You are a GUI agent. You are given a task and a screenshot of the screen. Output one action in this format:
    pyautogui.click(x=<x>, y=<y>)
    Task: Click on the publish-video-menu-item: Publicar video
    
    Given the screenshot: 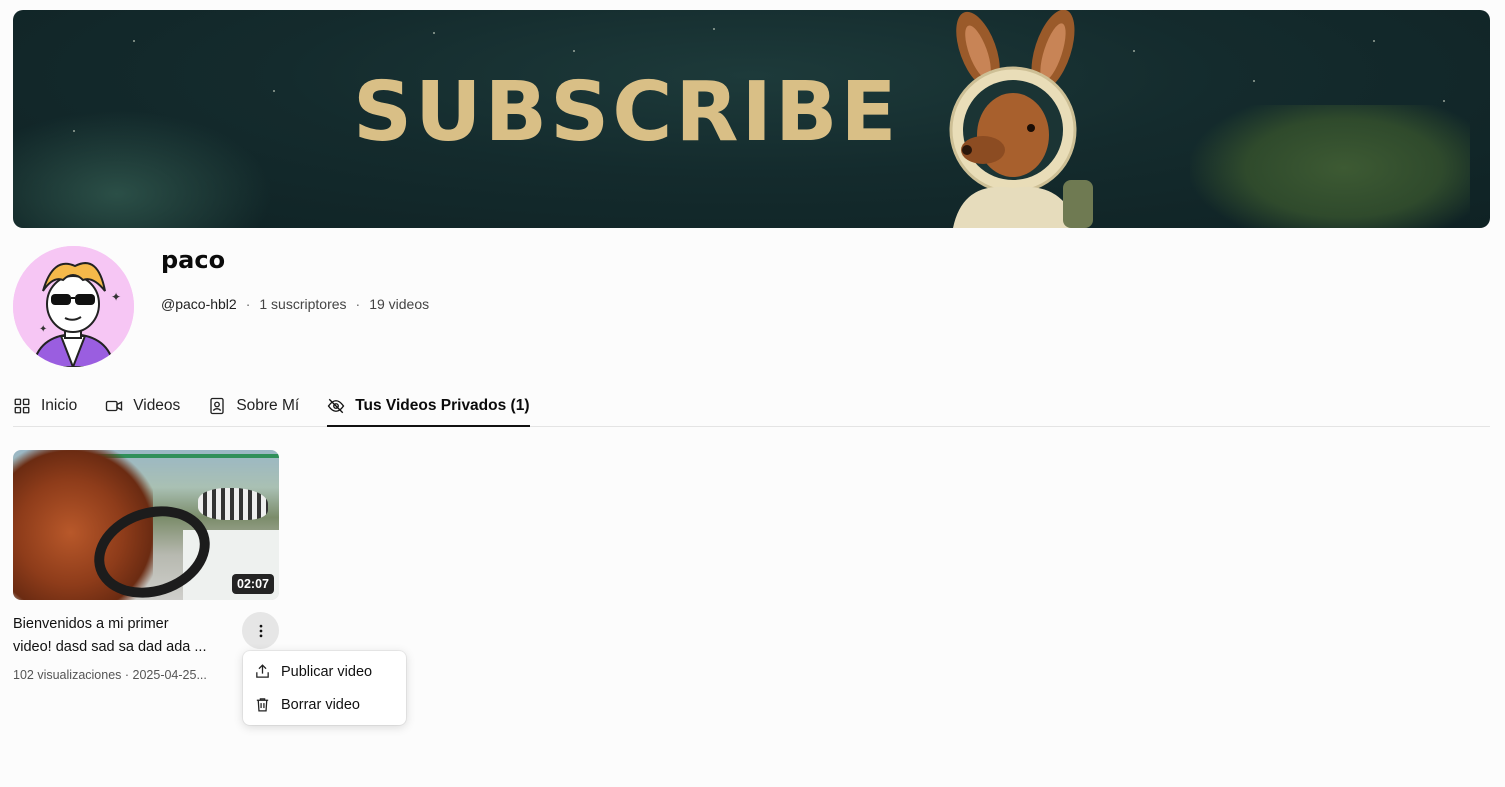 What is the action you would take?
    pyautogui.click(x=324, y=671)
    